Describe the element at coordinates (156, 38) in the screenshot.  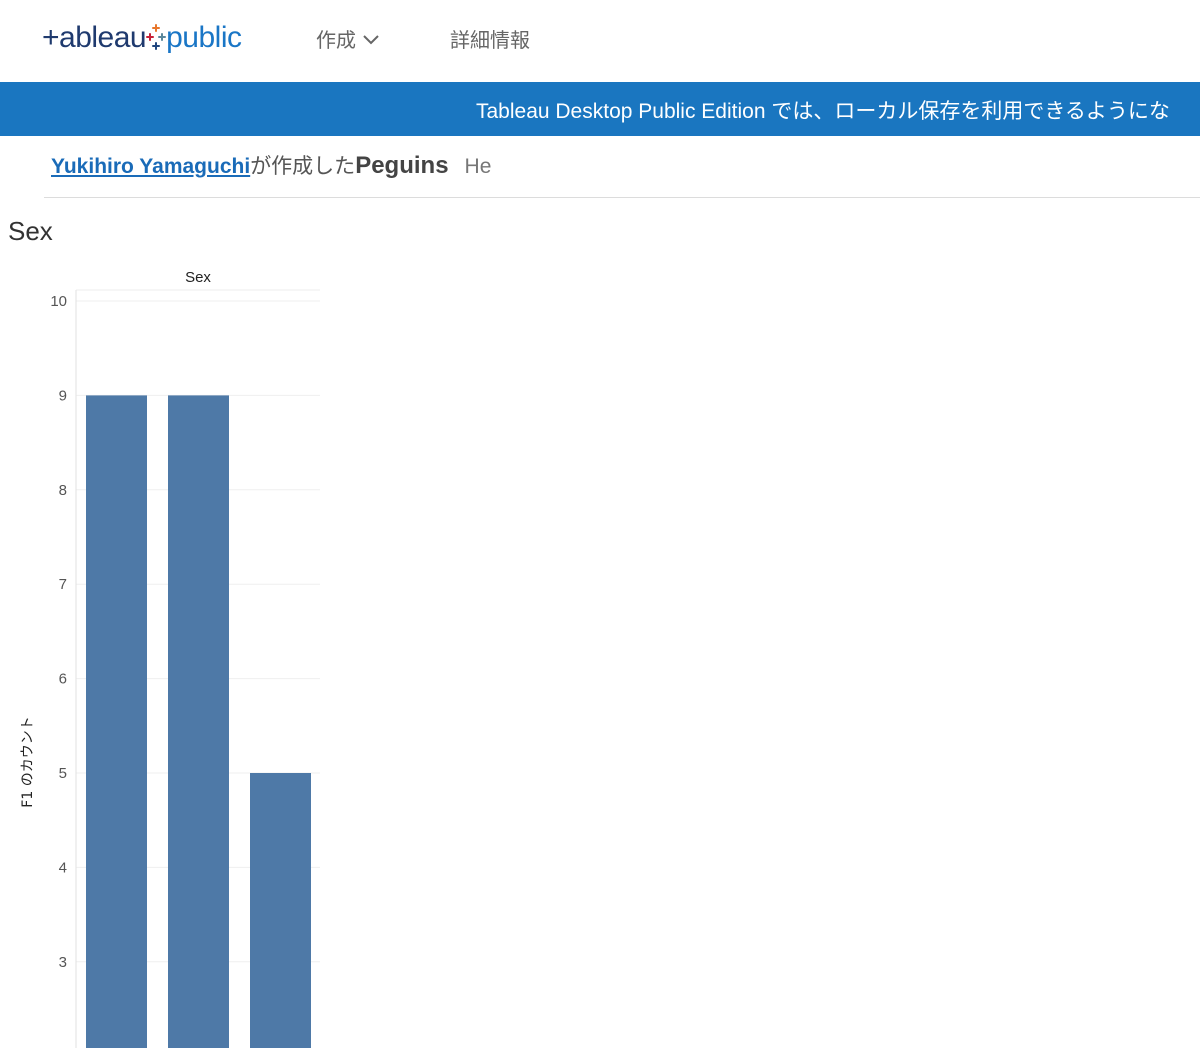
I see `sparkle-icon` at that location.